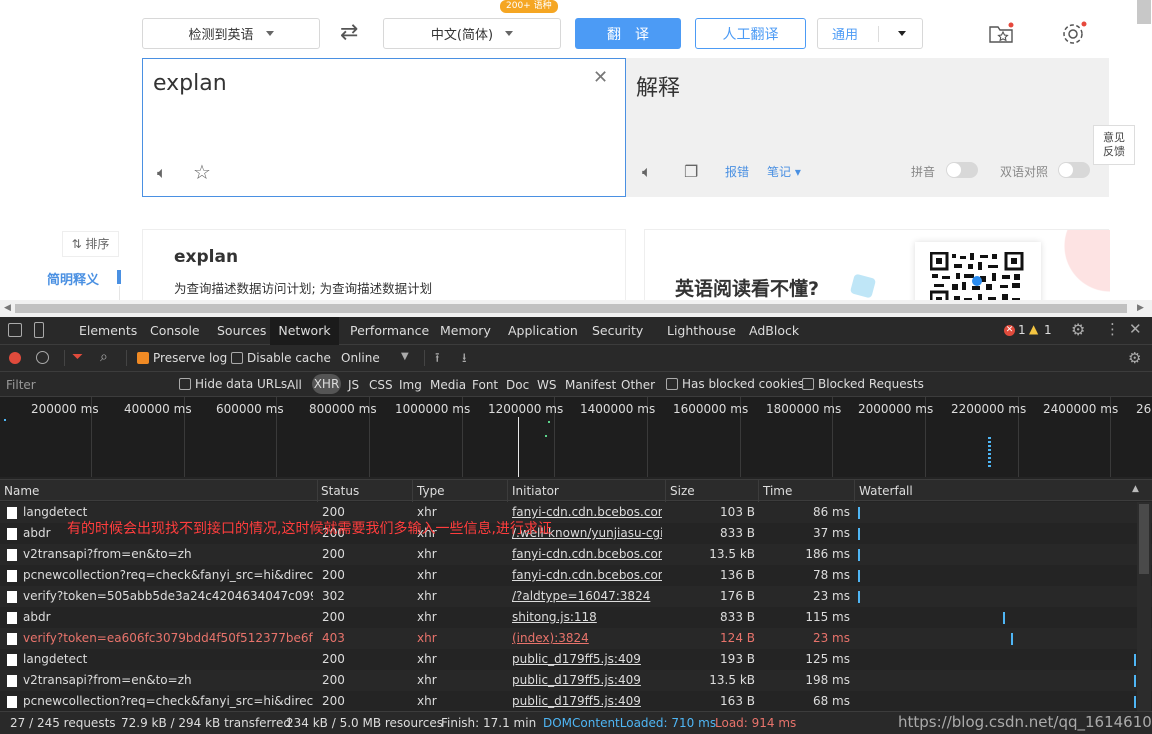 Image resolution: width=1152 pixels, height=734 pixels. I want to click on warning-count: 1, so click(1048, 330).